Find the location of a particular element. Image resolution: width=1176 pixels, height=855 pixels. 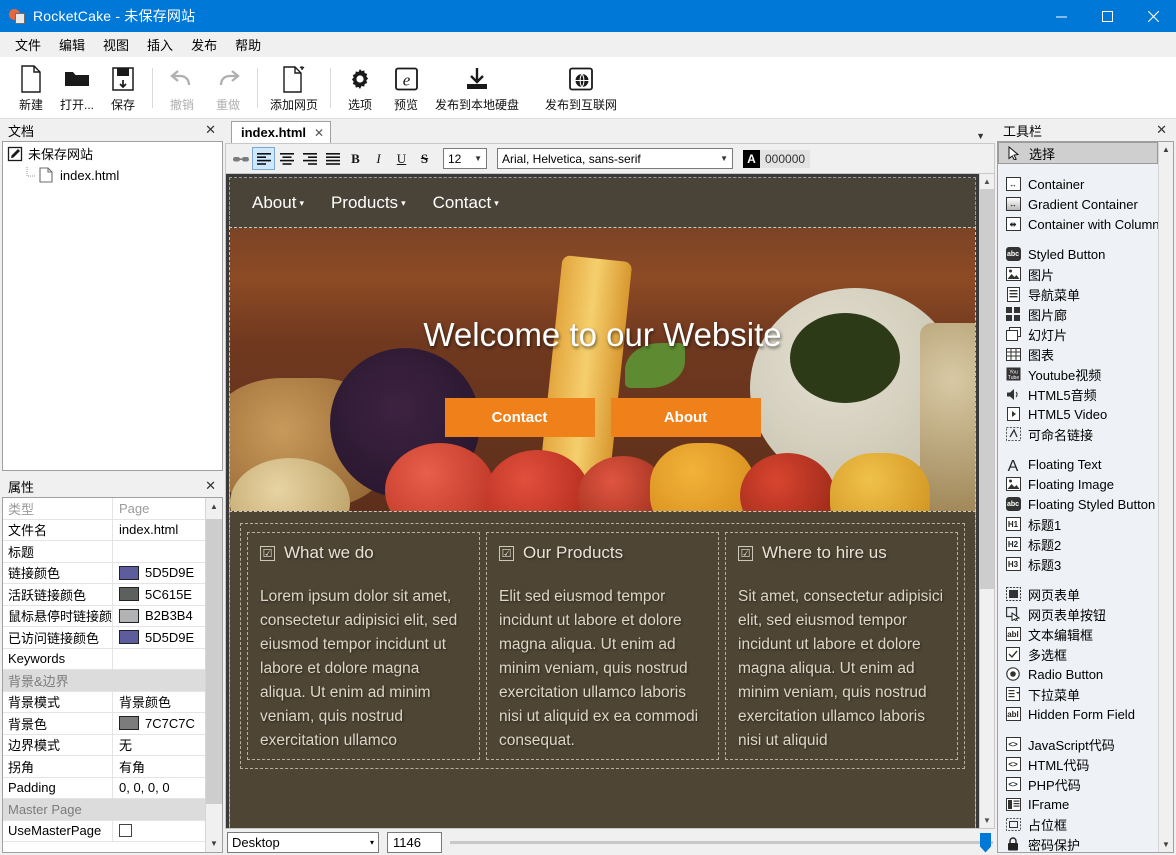

underline-button: U is located at coordinates (401, 158).